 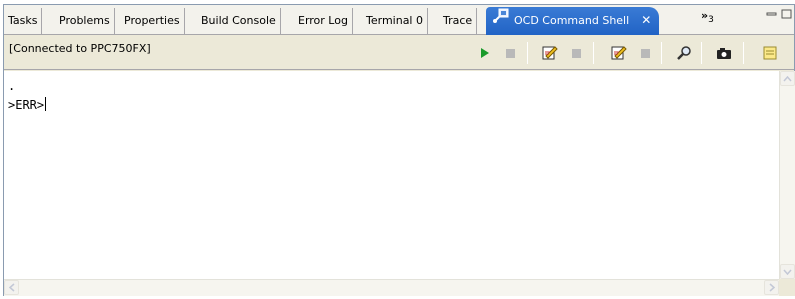 I want to click on maximize-icon, so click(x=786, y=14).